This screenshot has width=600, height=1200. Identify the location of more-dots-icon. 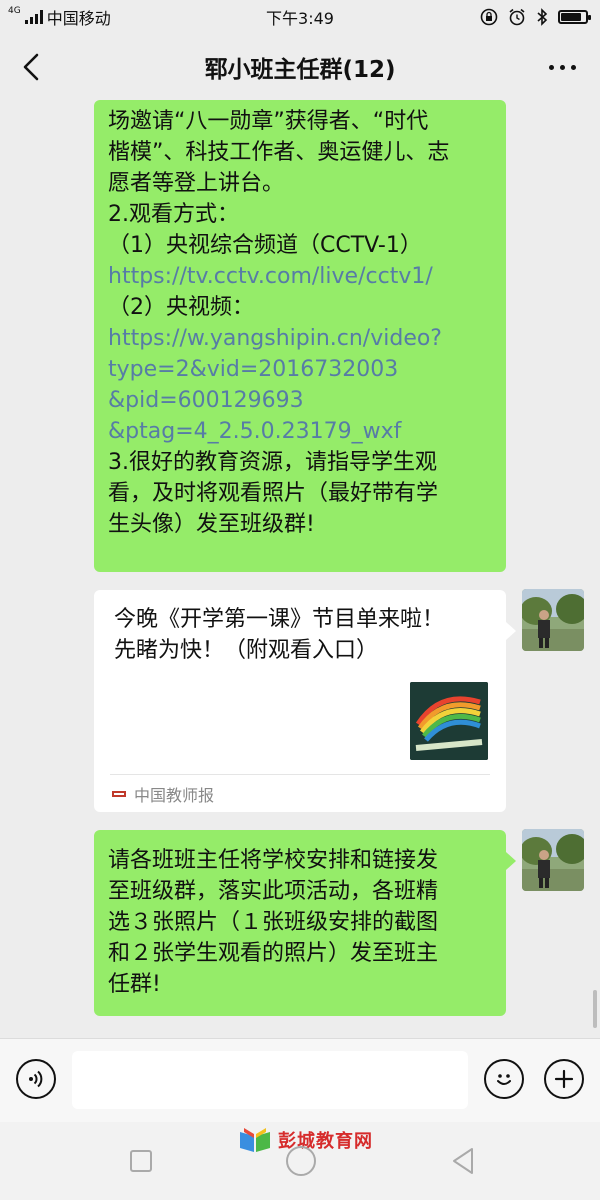
(562, 67).